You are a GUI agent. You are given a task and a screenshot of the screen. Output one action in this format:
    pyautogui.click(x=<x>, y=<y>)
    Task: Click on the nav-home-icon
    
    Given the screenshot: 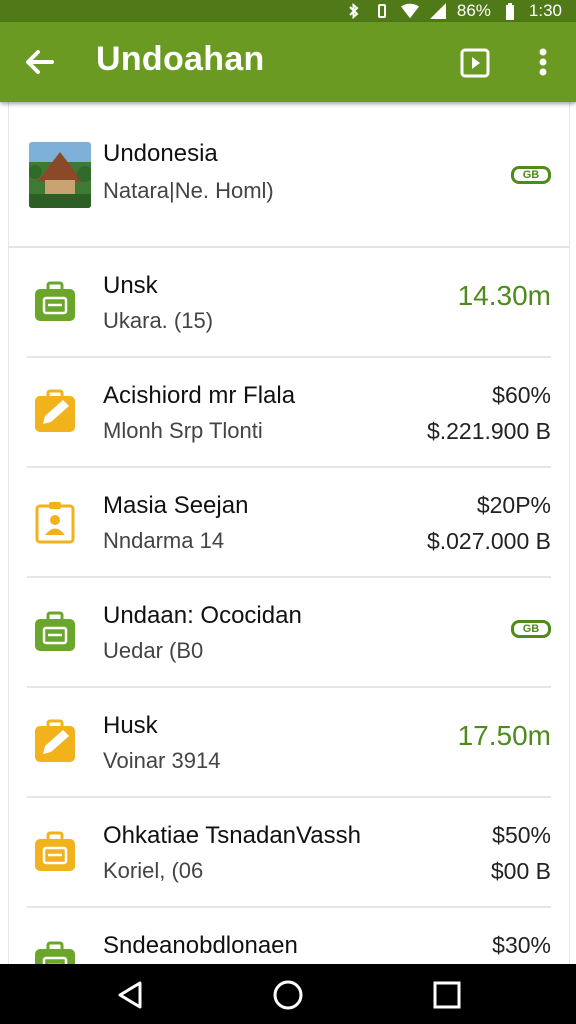 What is the action you would take?
    pyautogui.click(x=288, y=995)
    